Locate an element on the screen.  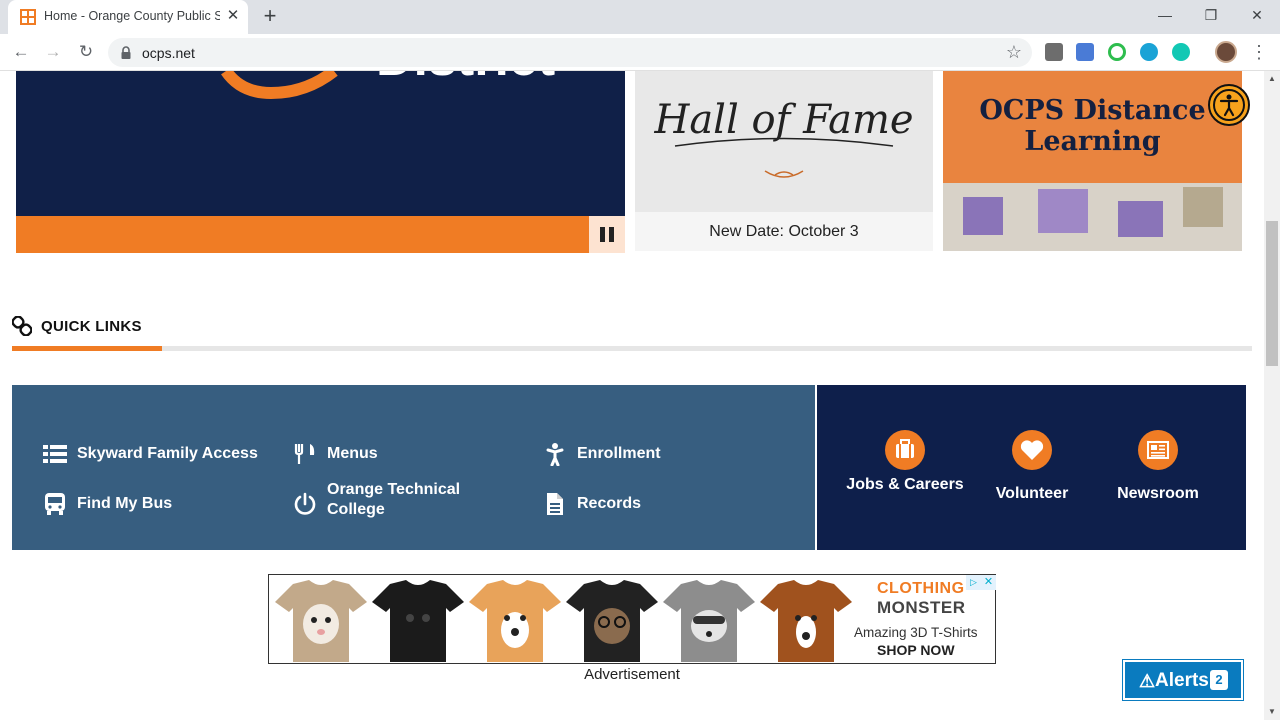
link-label: Volunteer is located at coordinates (1032, 493).